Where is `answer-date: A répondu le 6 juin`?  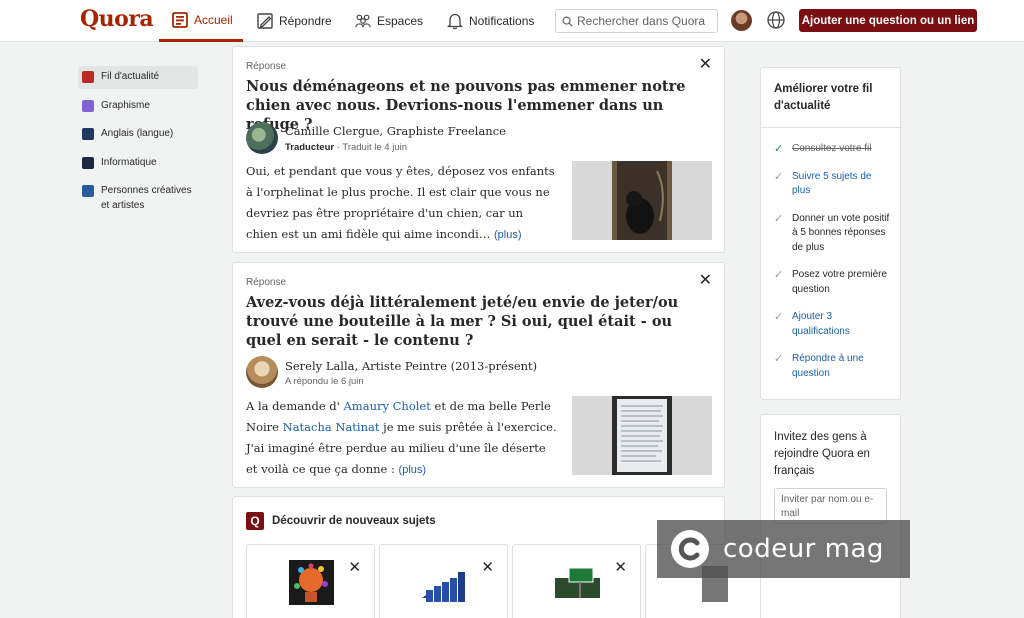 answer-date: A répondu le 6 juin is located at coordinates (324, 381).